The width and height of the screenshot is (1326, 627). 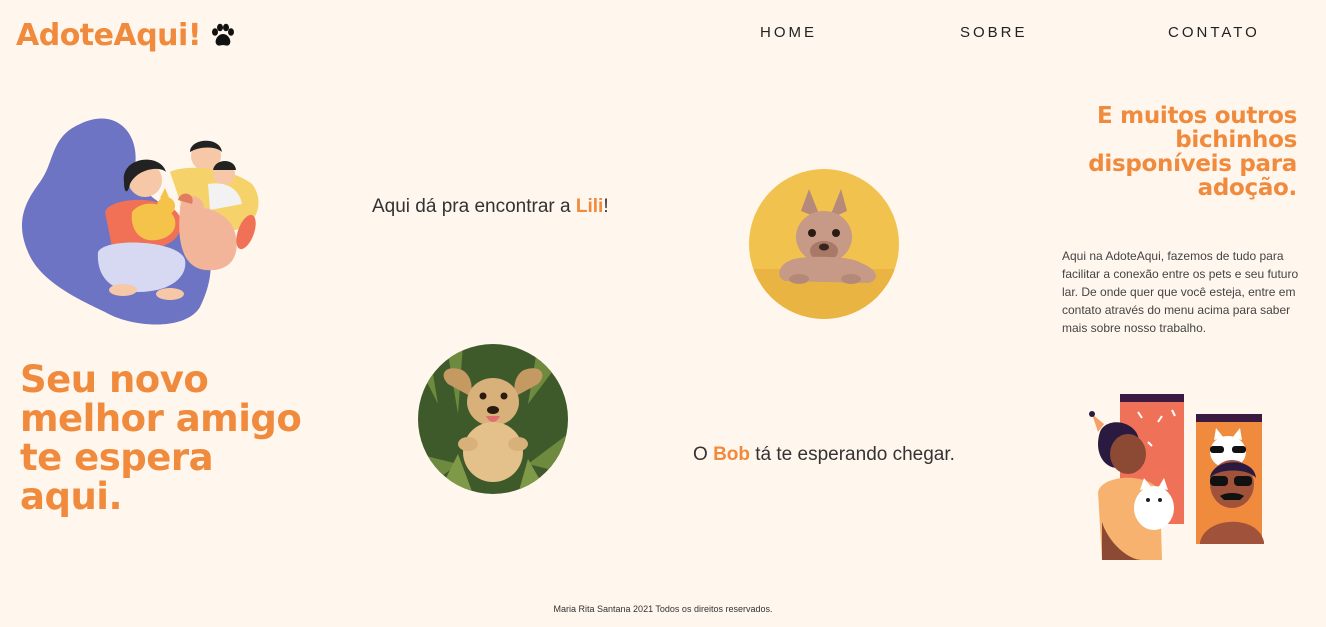 I want to click on nav-home: HOME, so click(x=788, y=32).